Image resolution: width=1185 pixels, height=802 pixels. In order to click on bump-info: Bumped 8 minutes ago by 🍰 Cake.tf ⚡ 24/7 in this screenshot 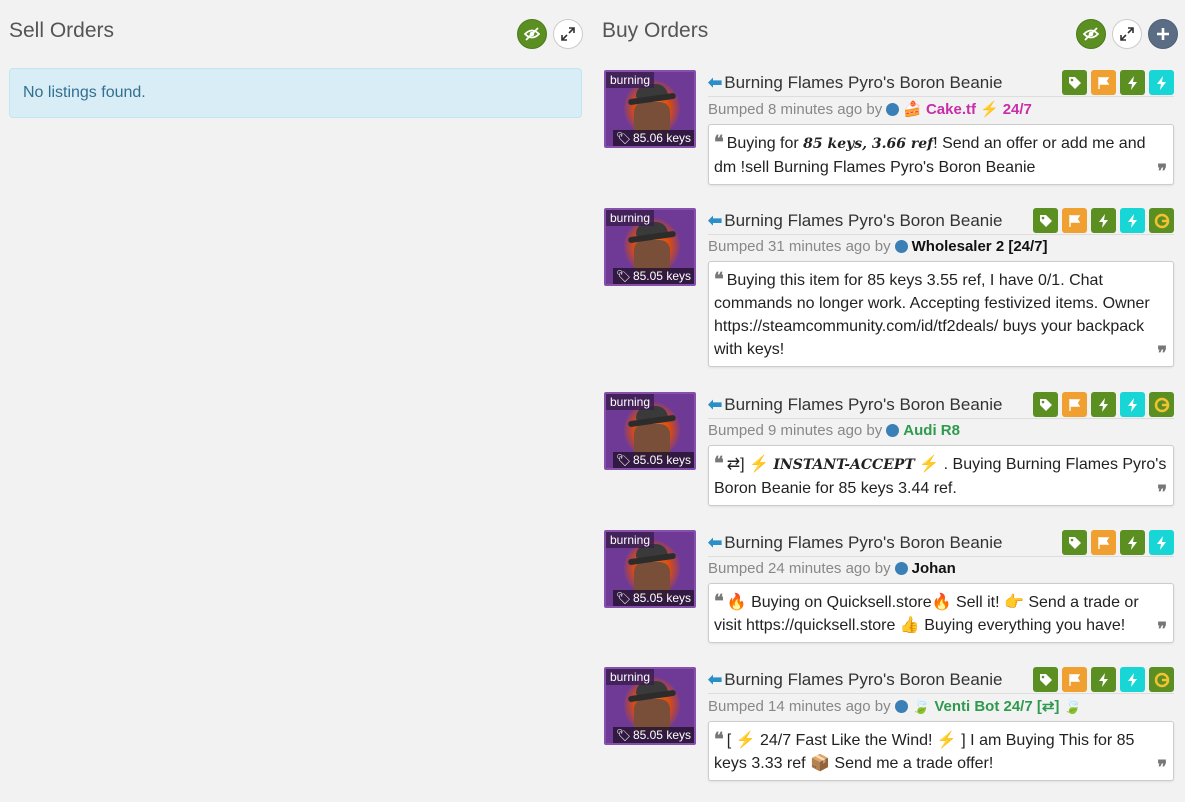, I will do `click(870, 109)`.